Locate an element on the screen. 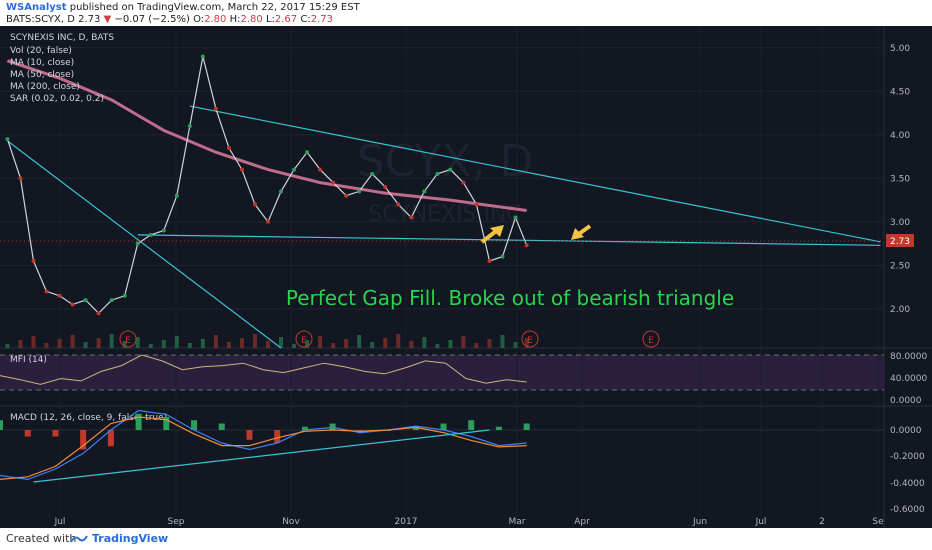 The image size is (932, 550). last-price: 2.73 is located at coordinates (89, 19).